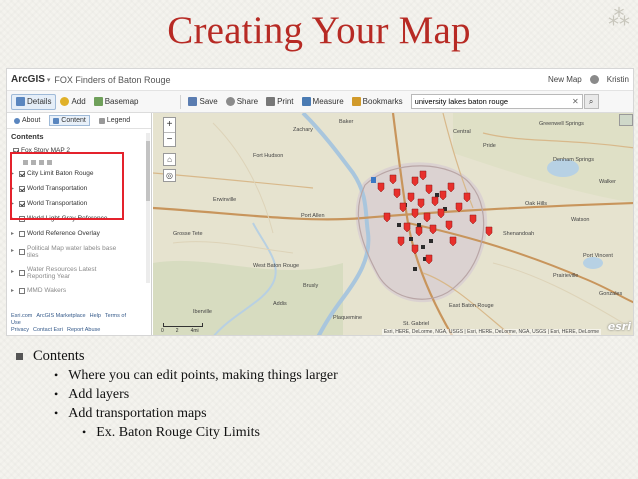 This screenshot has height=479, width=638. Describe the element at coordinates (28, 79) in the screenshot. I see `arcgis-logo: ArcGIS` at that location.